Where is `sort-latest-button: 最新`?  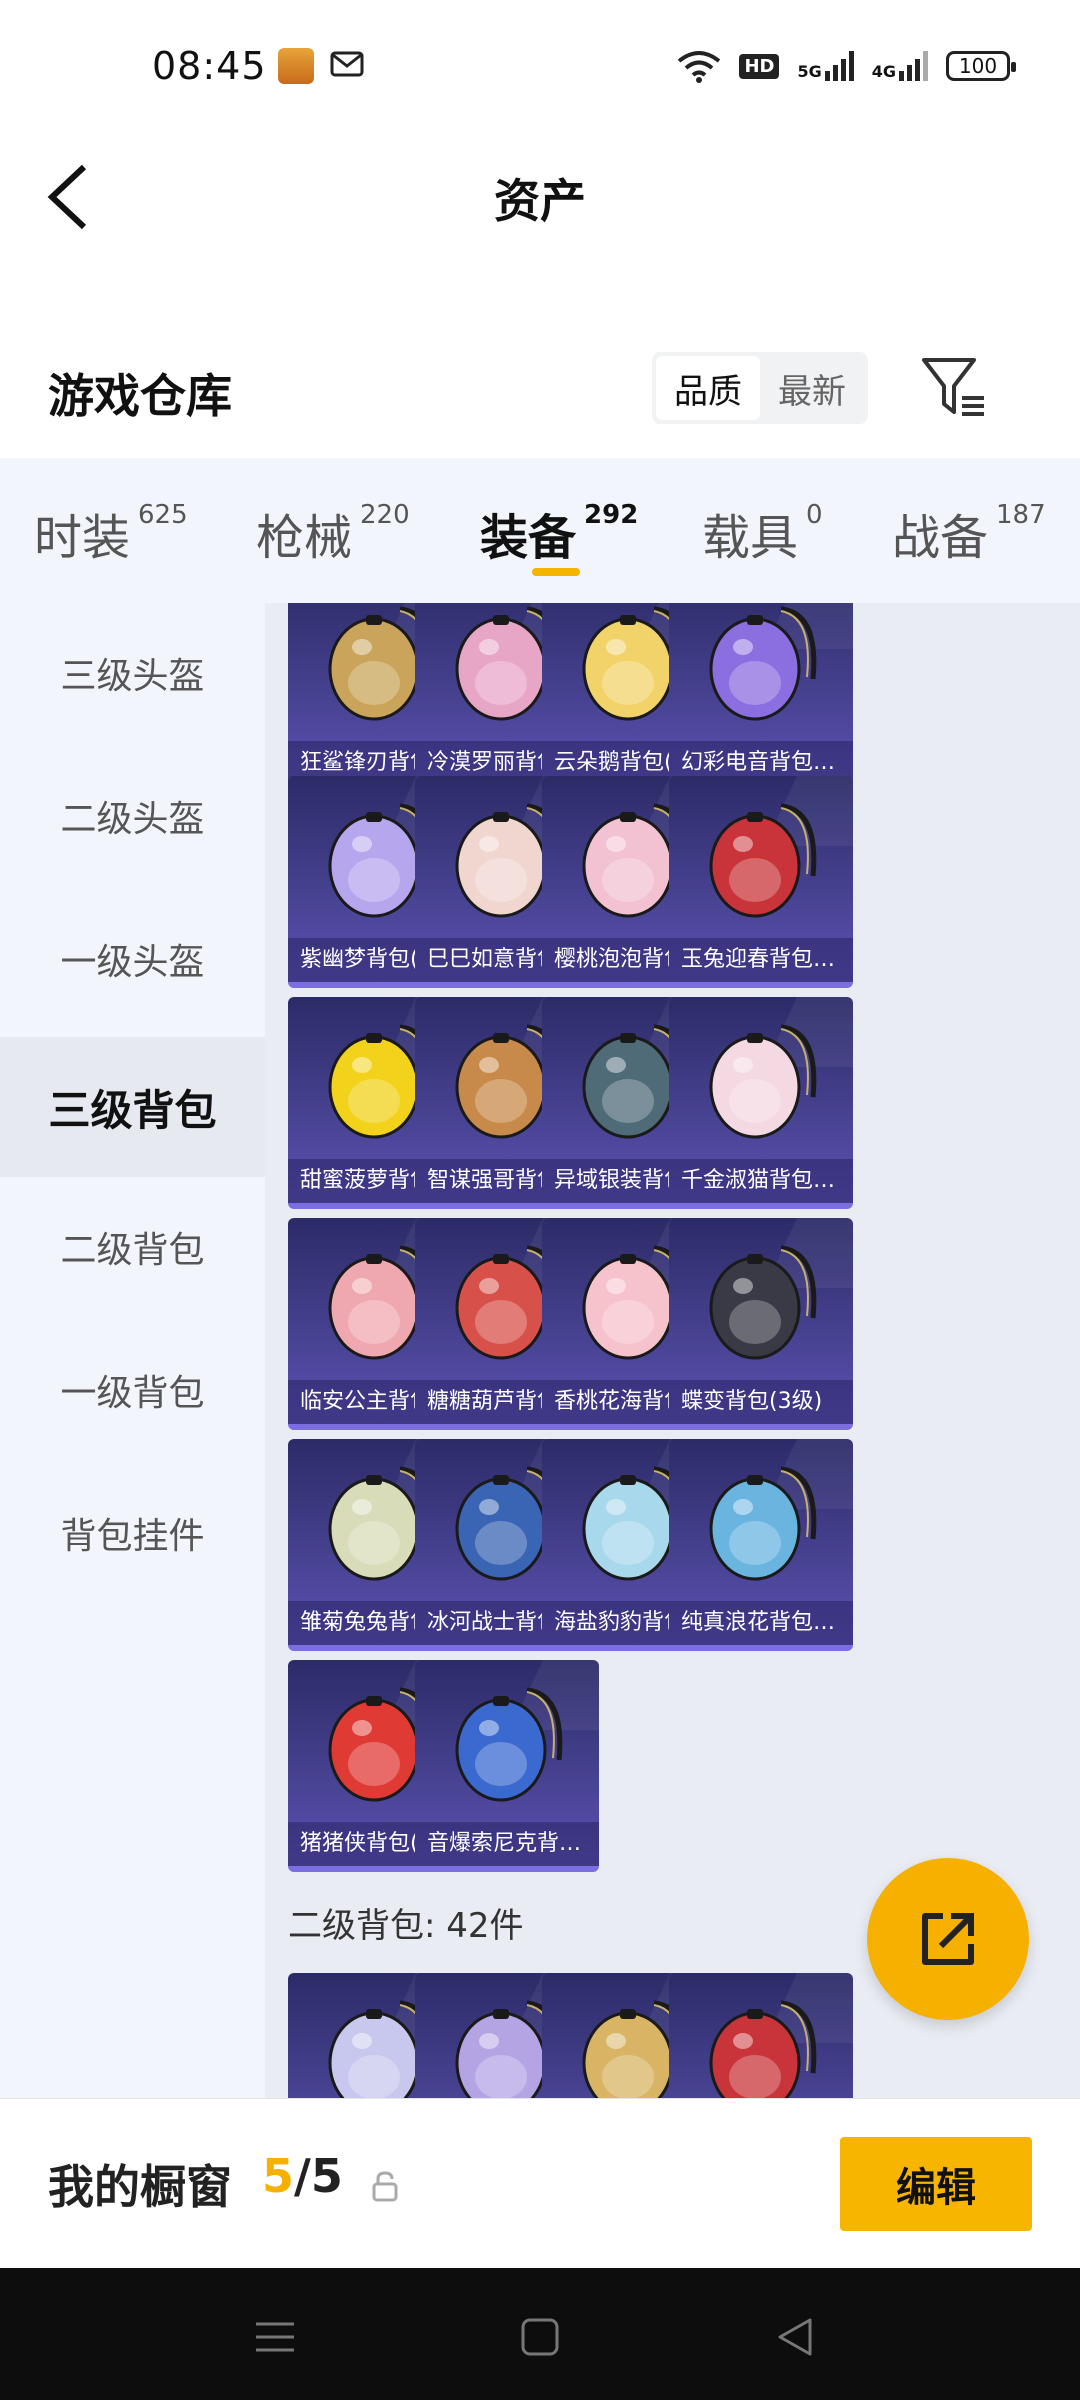 sort-latest-button: 最新 is located at coordinates (812, 388).